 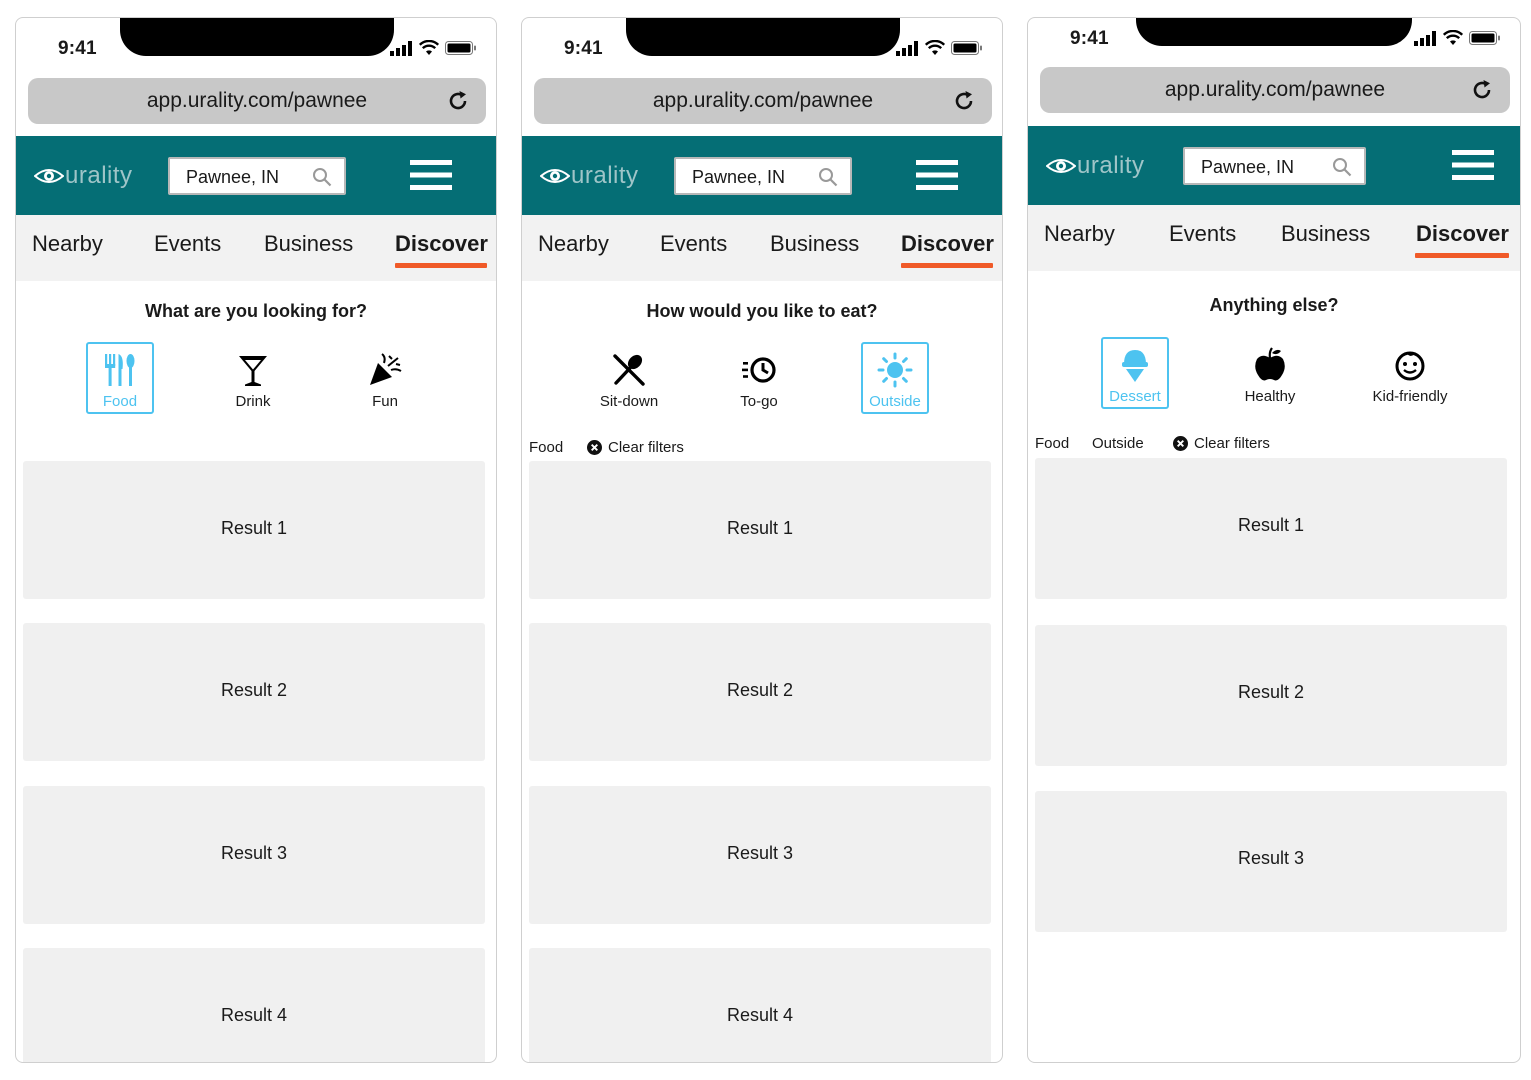 What do you see at coordinates (1135, 366) in the screenshot?
I see `ice-cream-icon` at bounding box center [1135, 366].